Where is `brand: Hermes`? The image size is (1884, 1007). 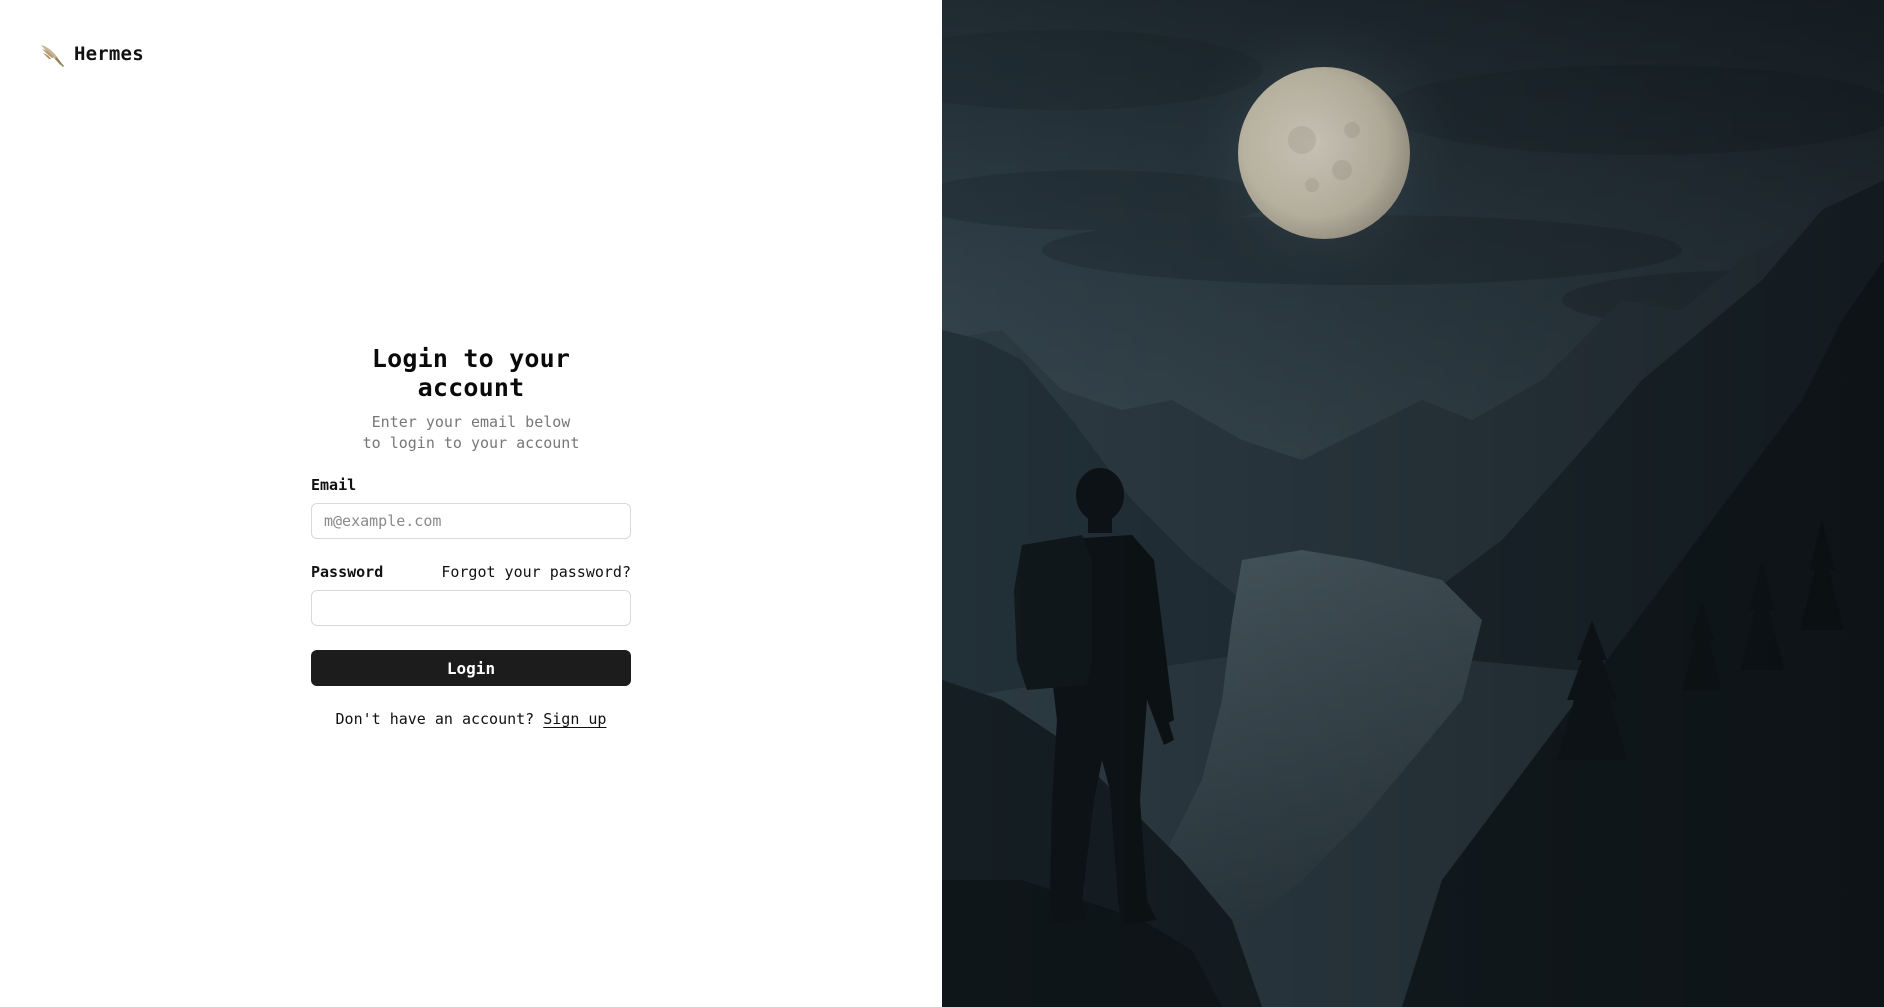 brand: Hermes is located at coordinates (91, 54).